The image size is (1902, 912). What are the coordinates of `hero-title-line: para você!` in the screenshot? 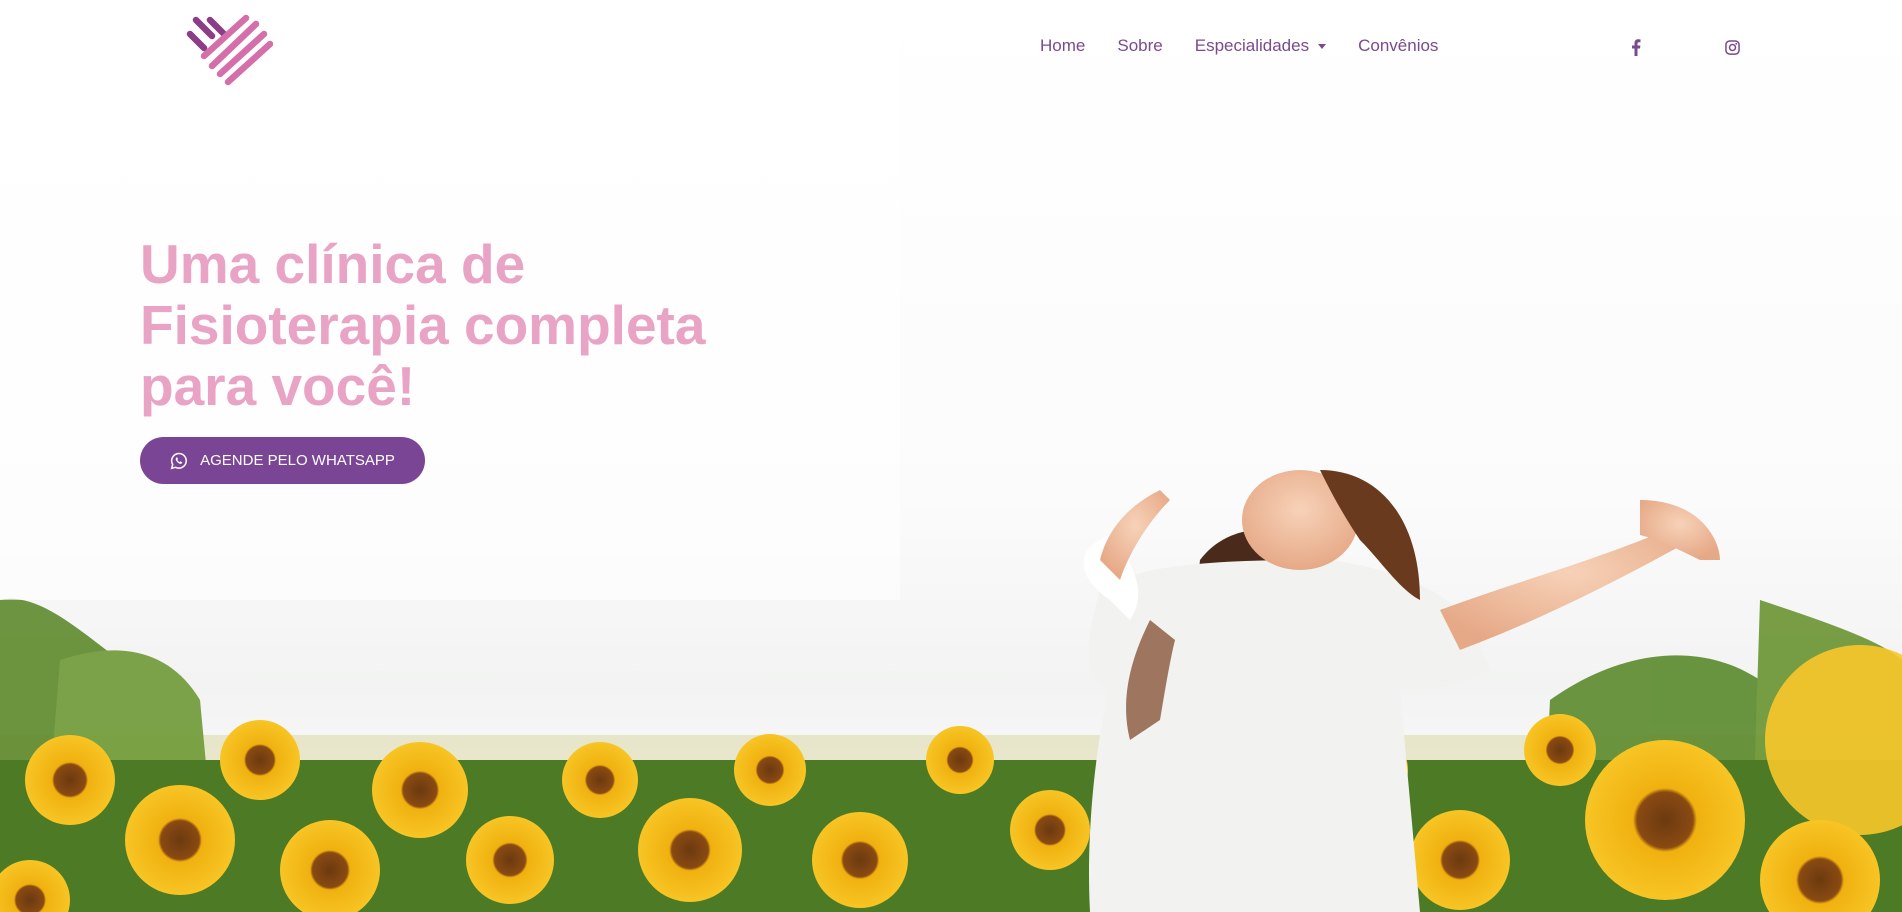 It's located at (278, 386).